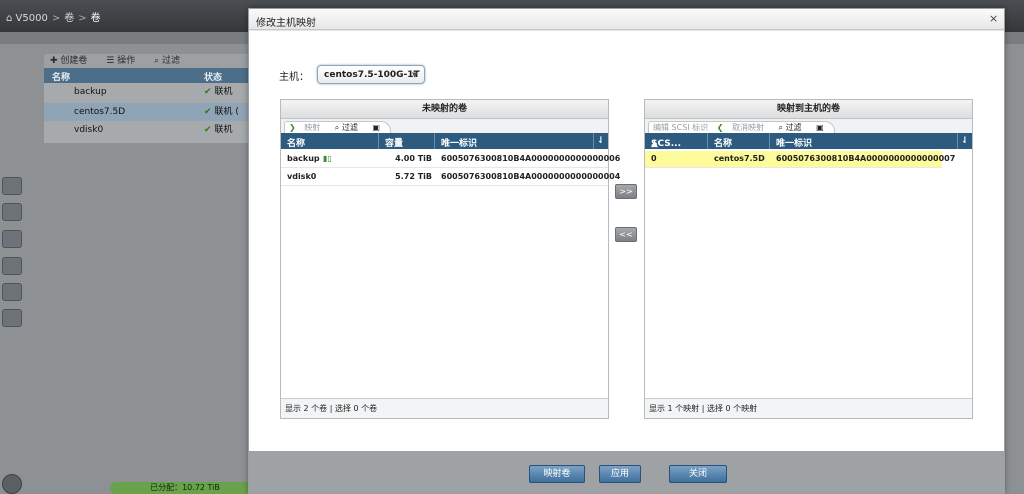  What do you see at coordinates (72, 61) in the screenshot?
I see `create-volume-button: ✚ 创建卷` at bounding box center [72, 61].